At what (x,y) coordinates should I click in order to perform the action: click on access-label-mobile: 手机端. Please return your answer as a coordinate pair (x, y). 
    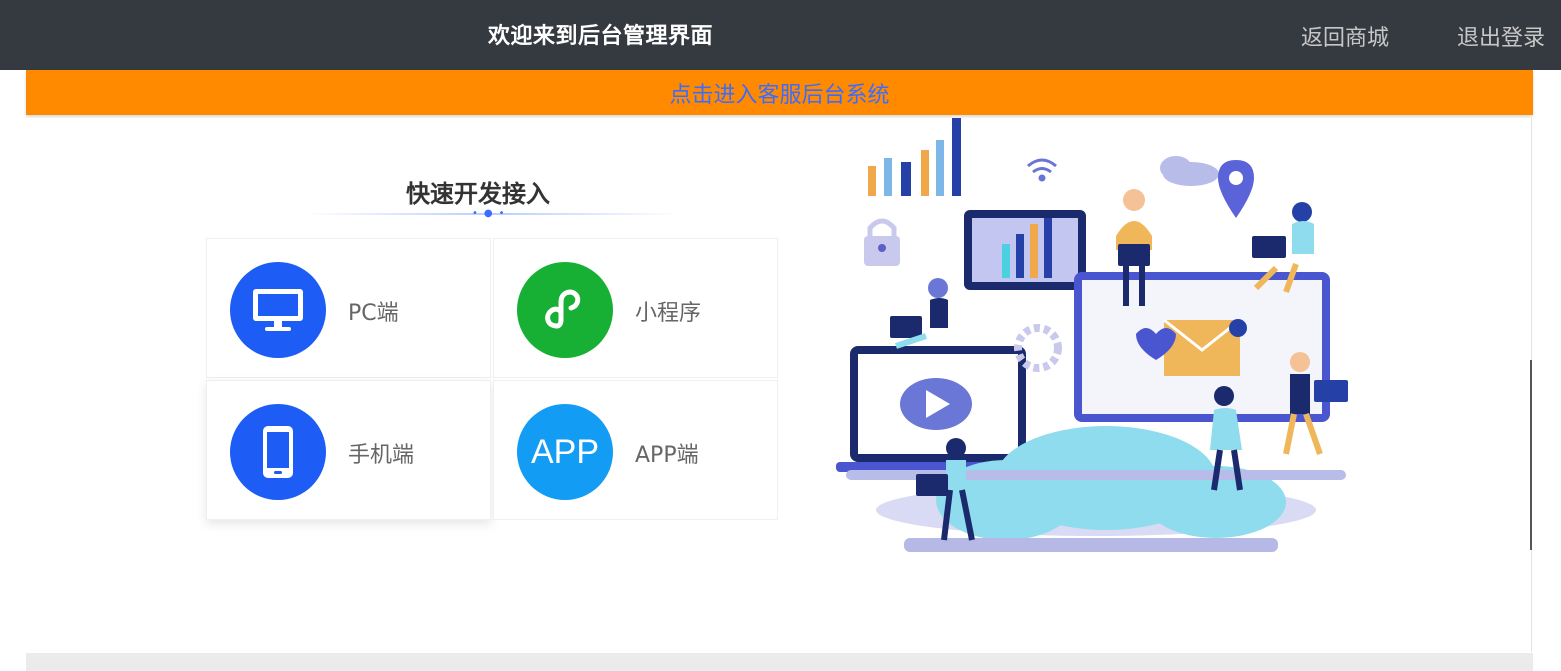
    Looking at the image, I should click on (381, 455).